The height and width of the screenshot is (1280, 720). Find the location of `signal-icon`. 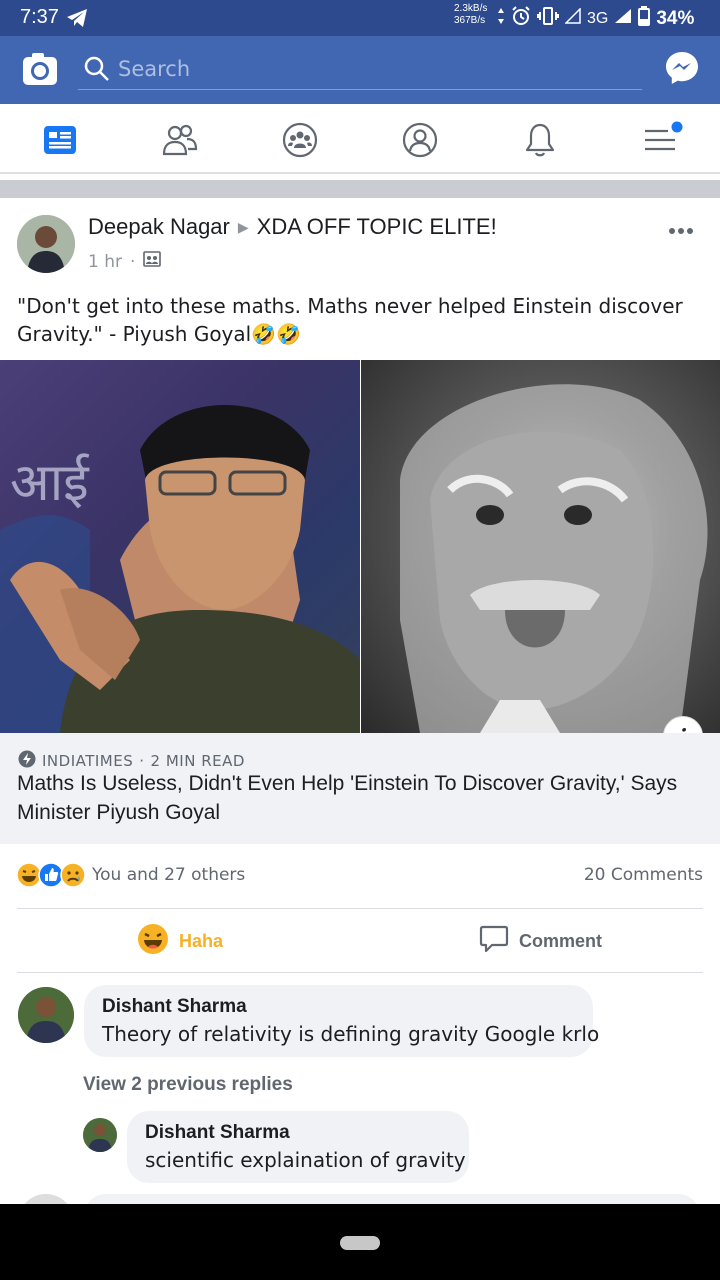

signal-icon is located at coordinates (623, 18).